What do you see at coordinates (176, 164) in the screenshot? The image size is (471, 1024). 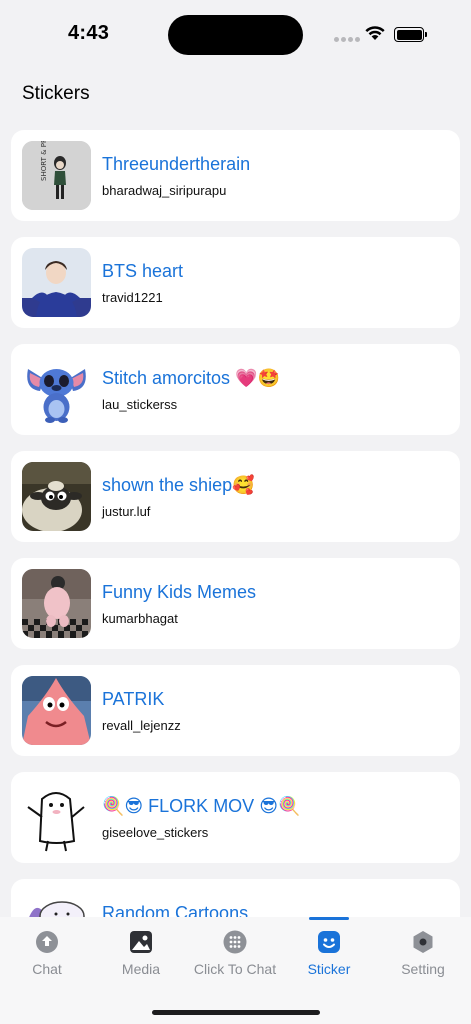 I see `sticker-pack-title: Threeundertherain` at bounding box center [176, 164].